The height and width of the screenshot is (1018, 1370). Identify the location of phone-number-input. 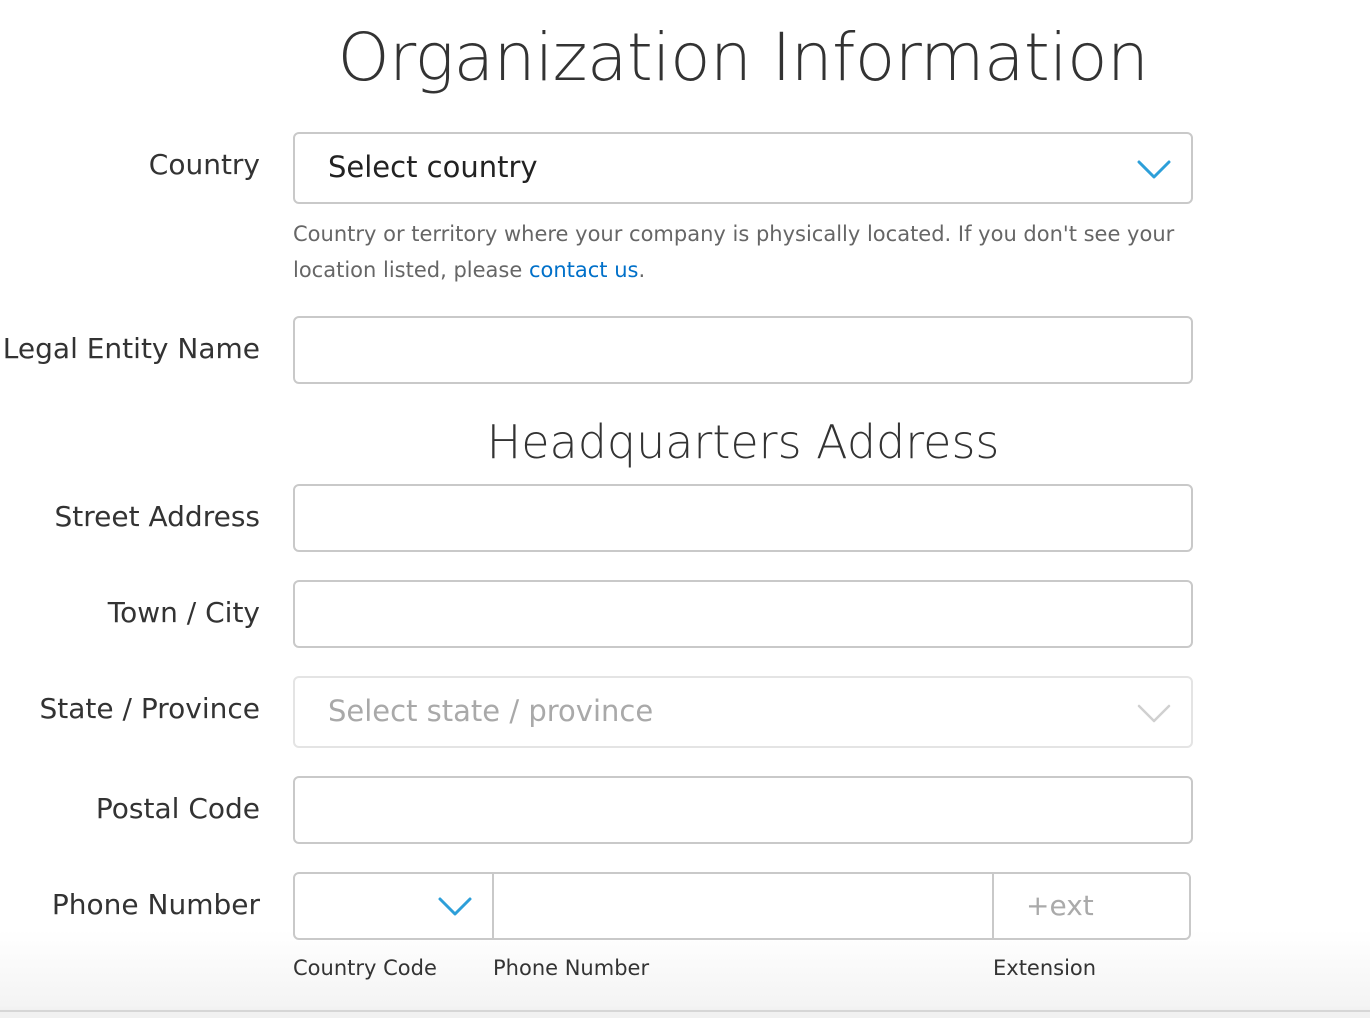
(744, 906).